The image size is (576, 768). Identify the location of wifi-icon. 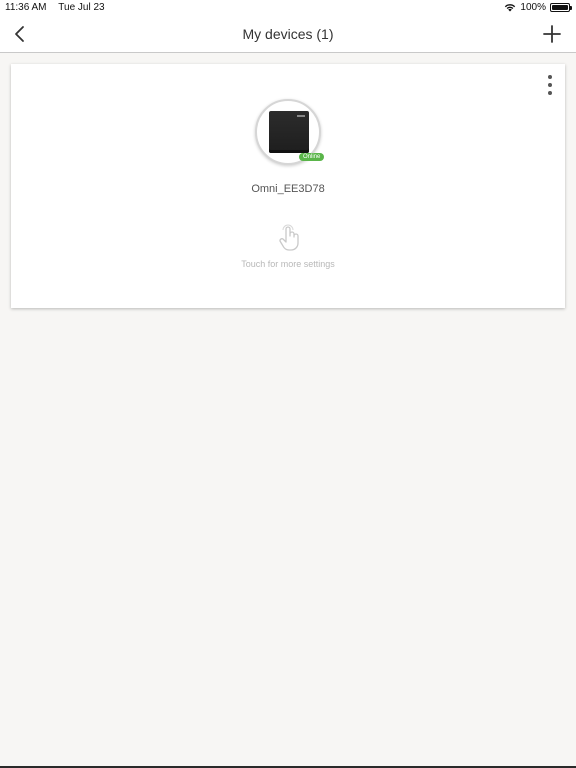
(510, 8).